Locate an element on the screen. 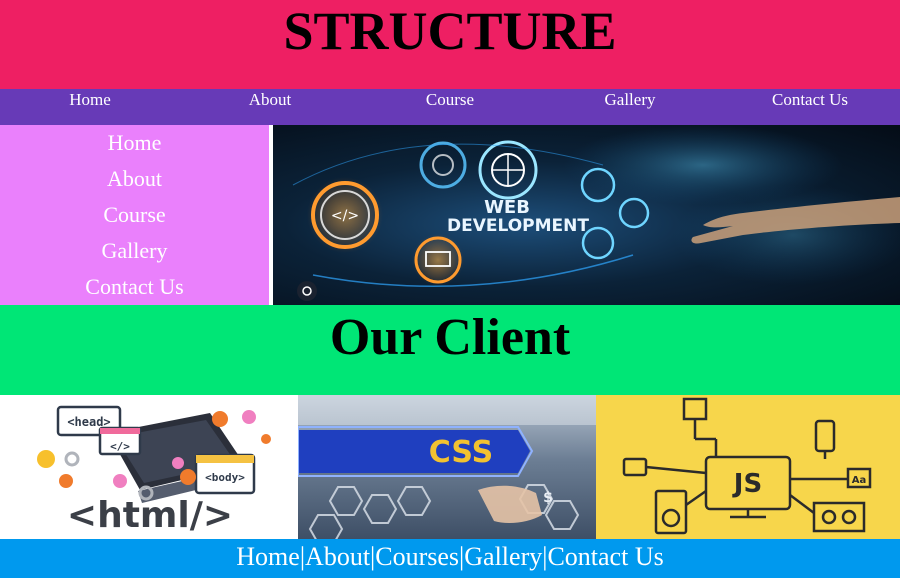 This screenshot has width=900, height=578. js-illustration: JS Aa is located at coordinates (747, 466).